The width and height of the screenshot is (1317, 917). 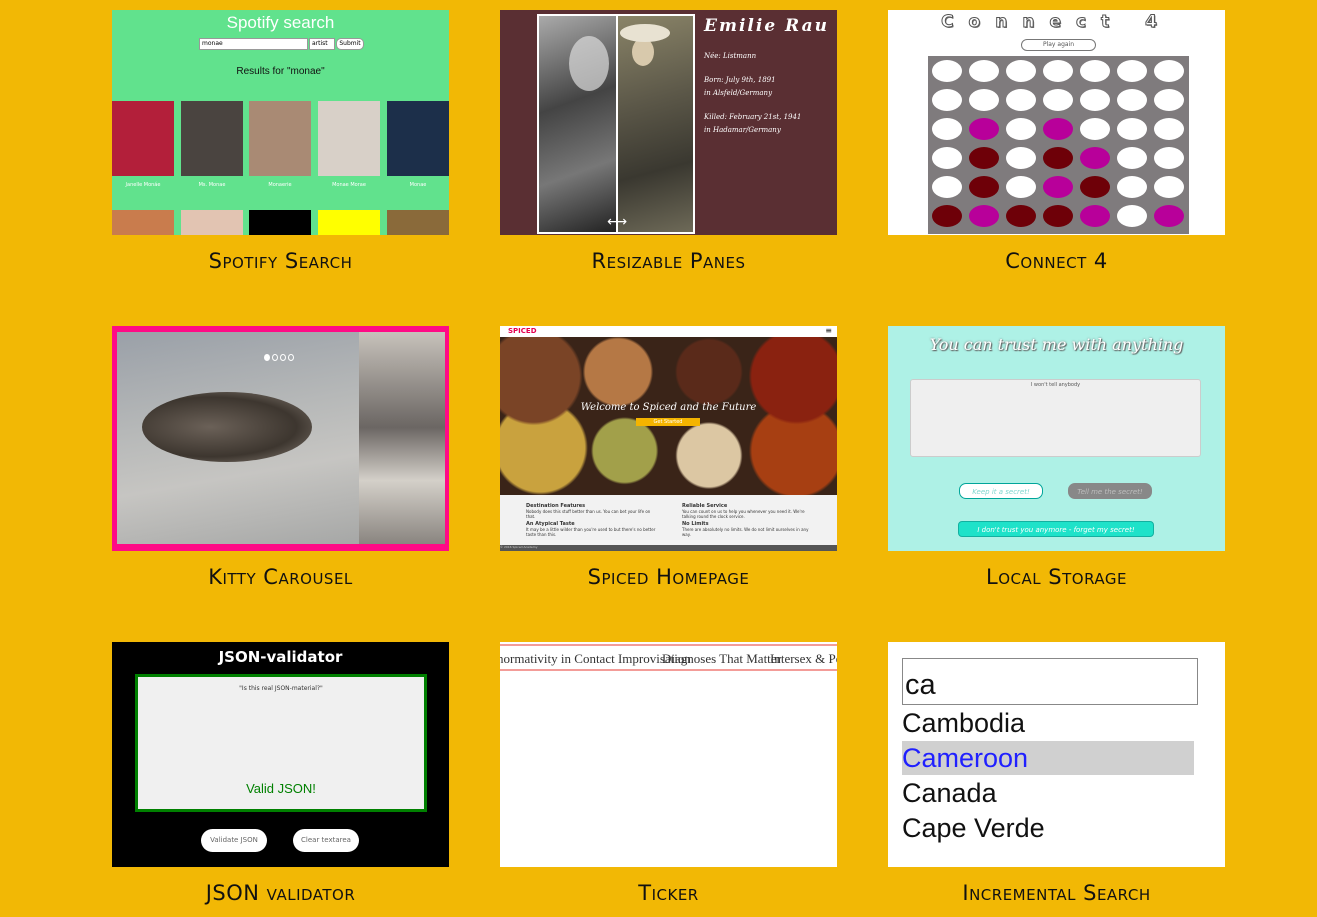 I want to click on project-caption: Connect 4, so click(x=1056, y=261).